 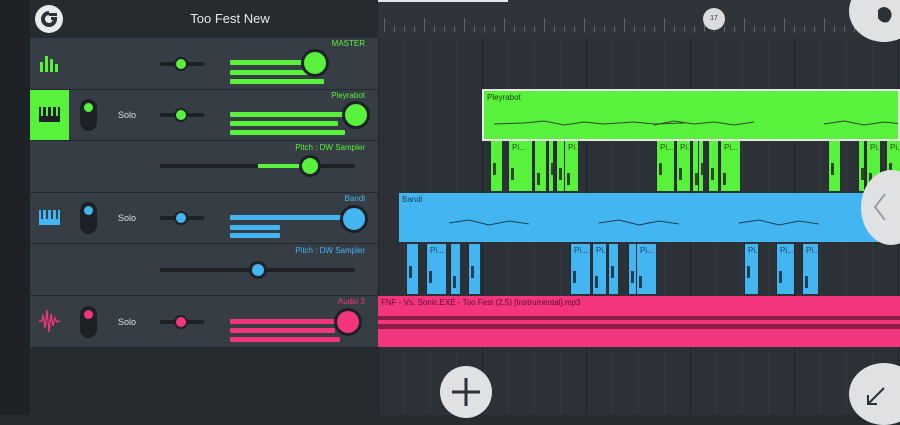 I want to click on bandi-level-bar, so click(x=255, y=227).